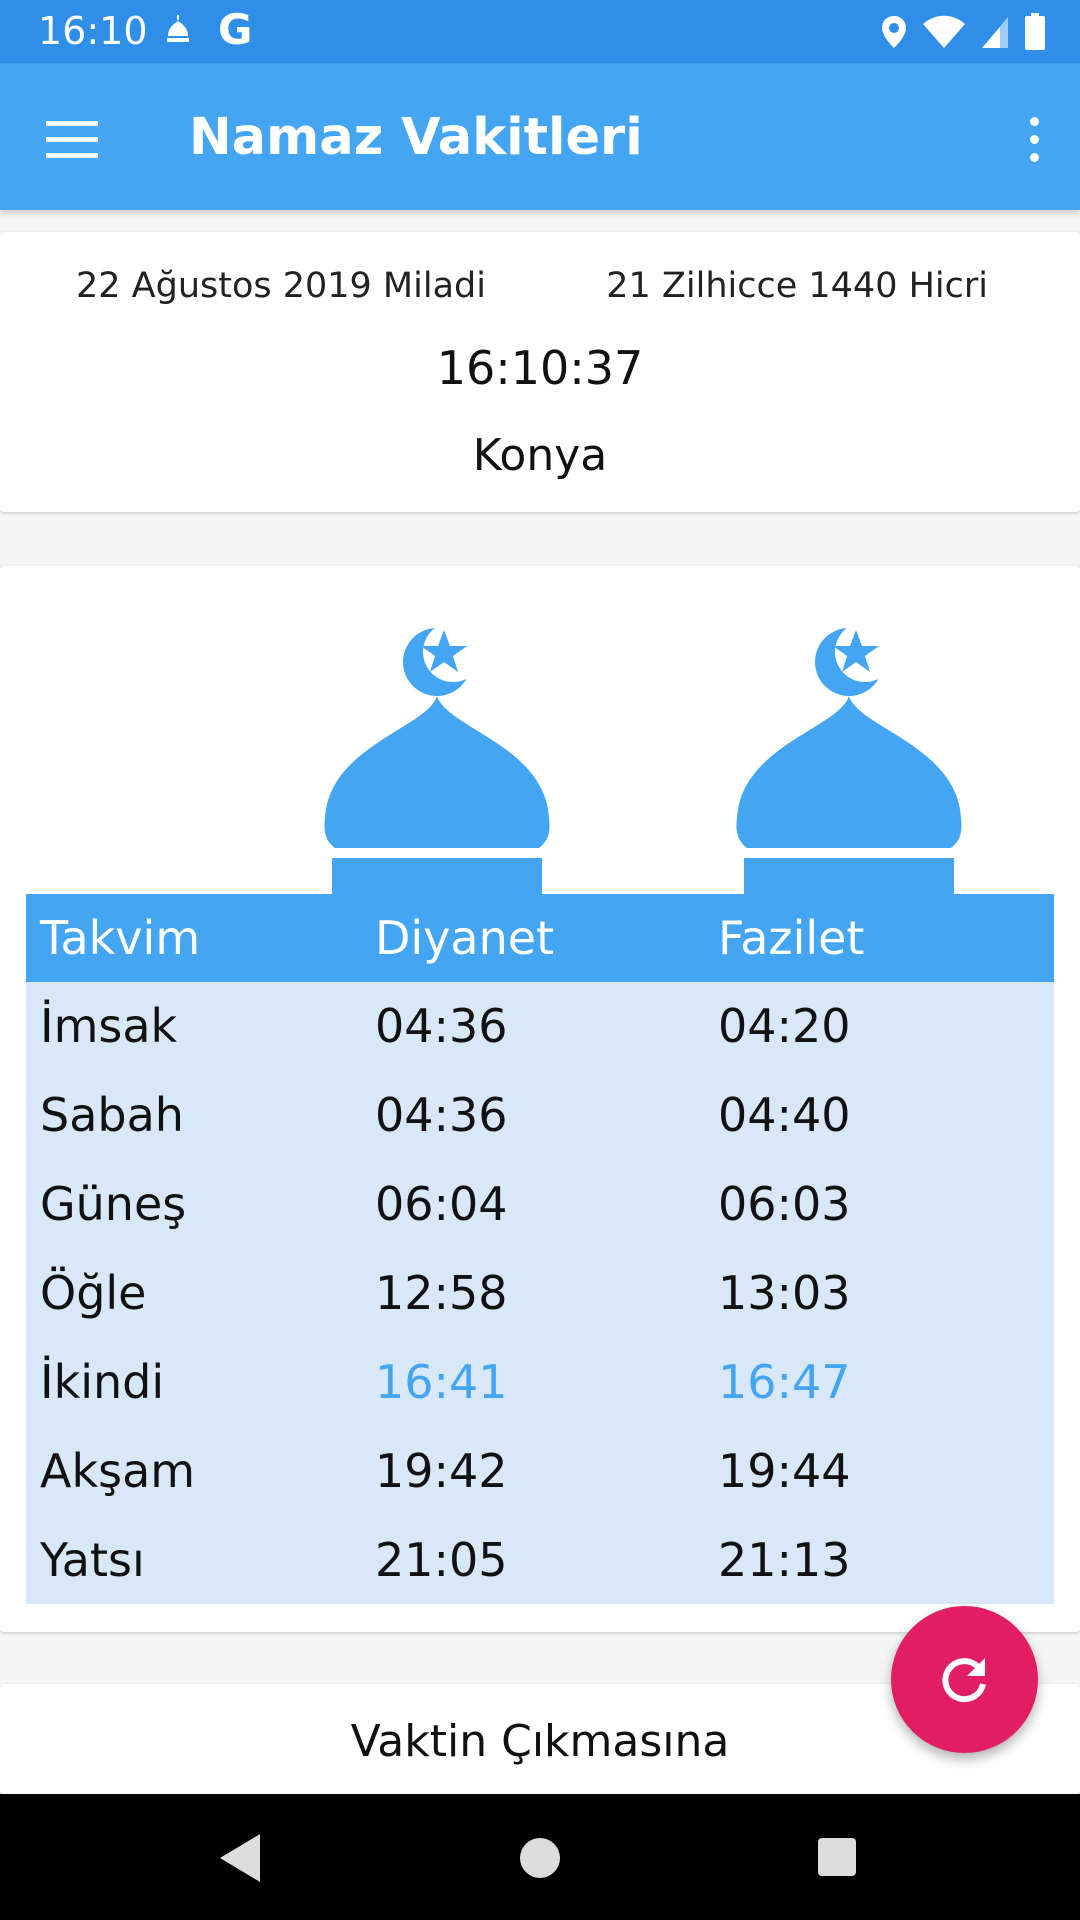 This screenshot has height=1920, width=1080. What do you see at coordinates (441, 1471) in the screenshot?
I see `diyanet-time: 19:42` at bounding box center [441, 1471].